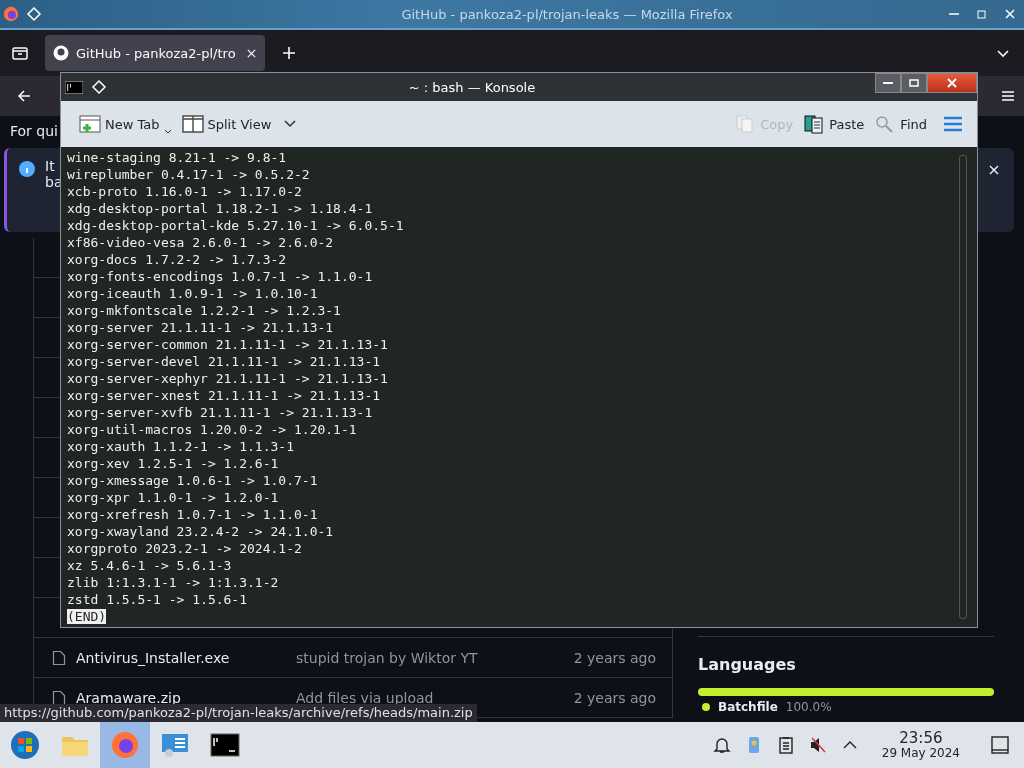  What do you see at coordinates (224, 395) in the screenshot?
I see `terminal-line: xorg-server-xnest 21.1.11-1 -> 21.1.13-1` at bounding box center [224, 395].